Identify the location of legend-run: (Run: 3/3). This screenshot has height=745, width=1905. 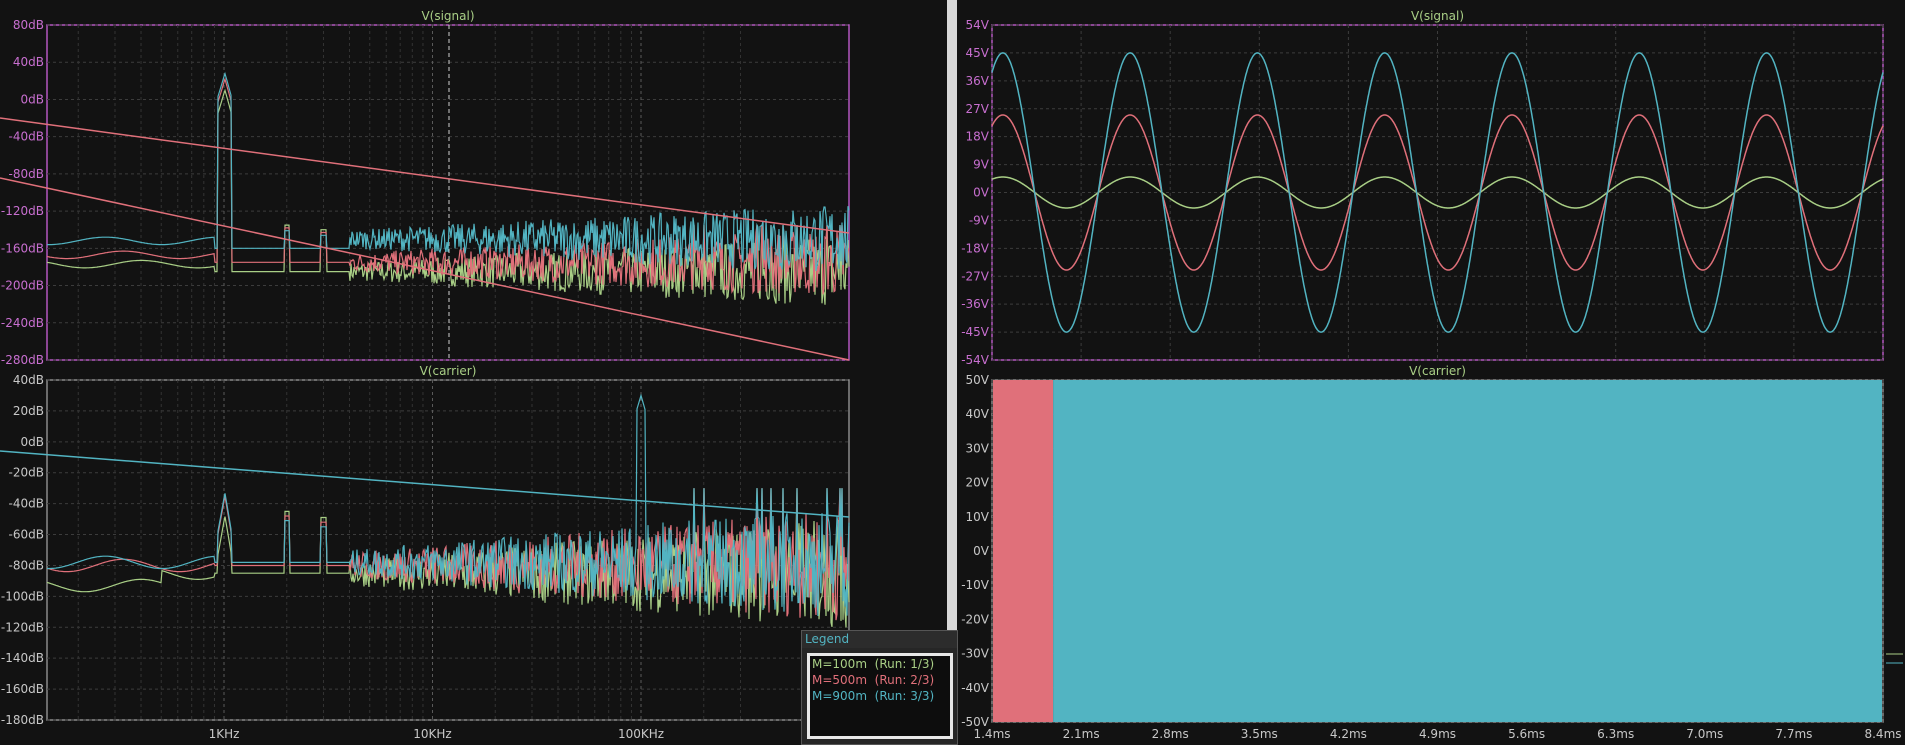
(904, 696).